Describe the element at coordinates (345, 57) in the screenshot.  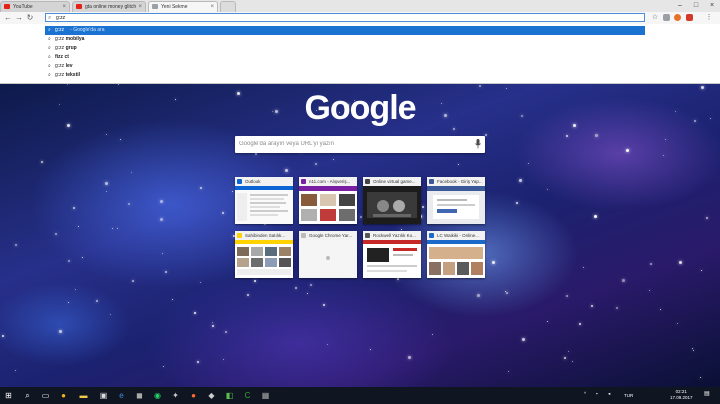
I see `suggestion-item: ⌕ fizz ct` at that location.